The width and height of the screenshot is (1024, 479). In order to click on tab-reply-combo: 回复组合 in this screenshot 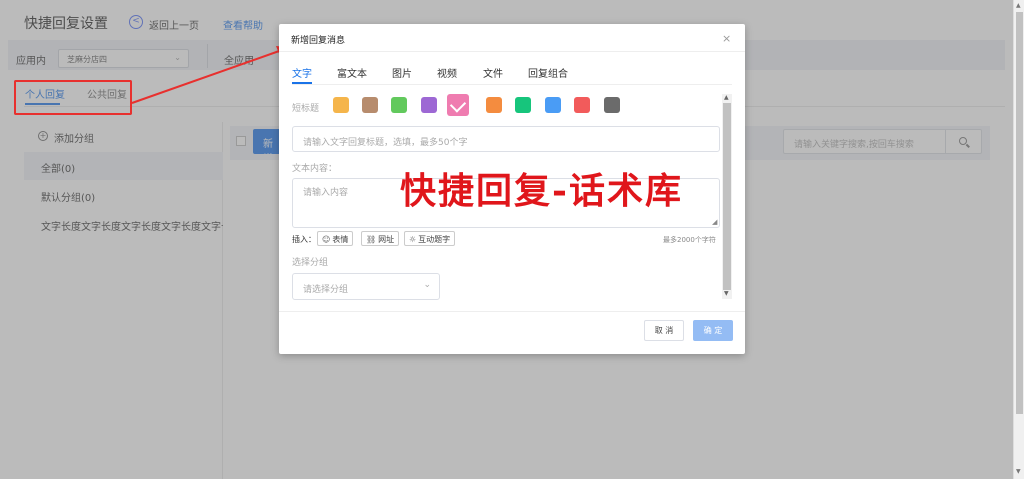, I will do `click(548, 72)`.